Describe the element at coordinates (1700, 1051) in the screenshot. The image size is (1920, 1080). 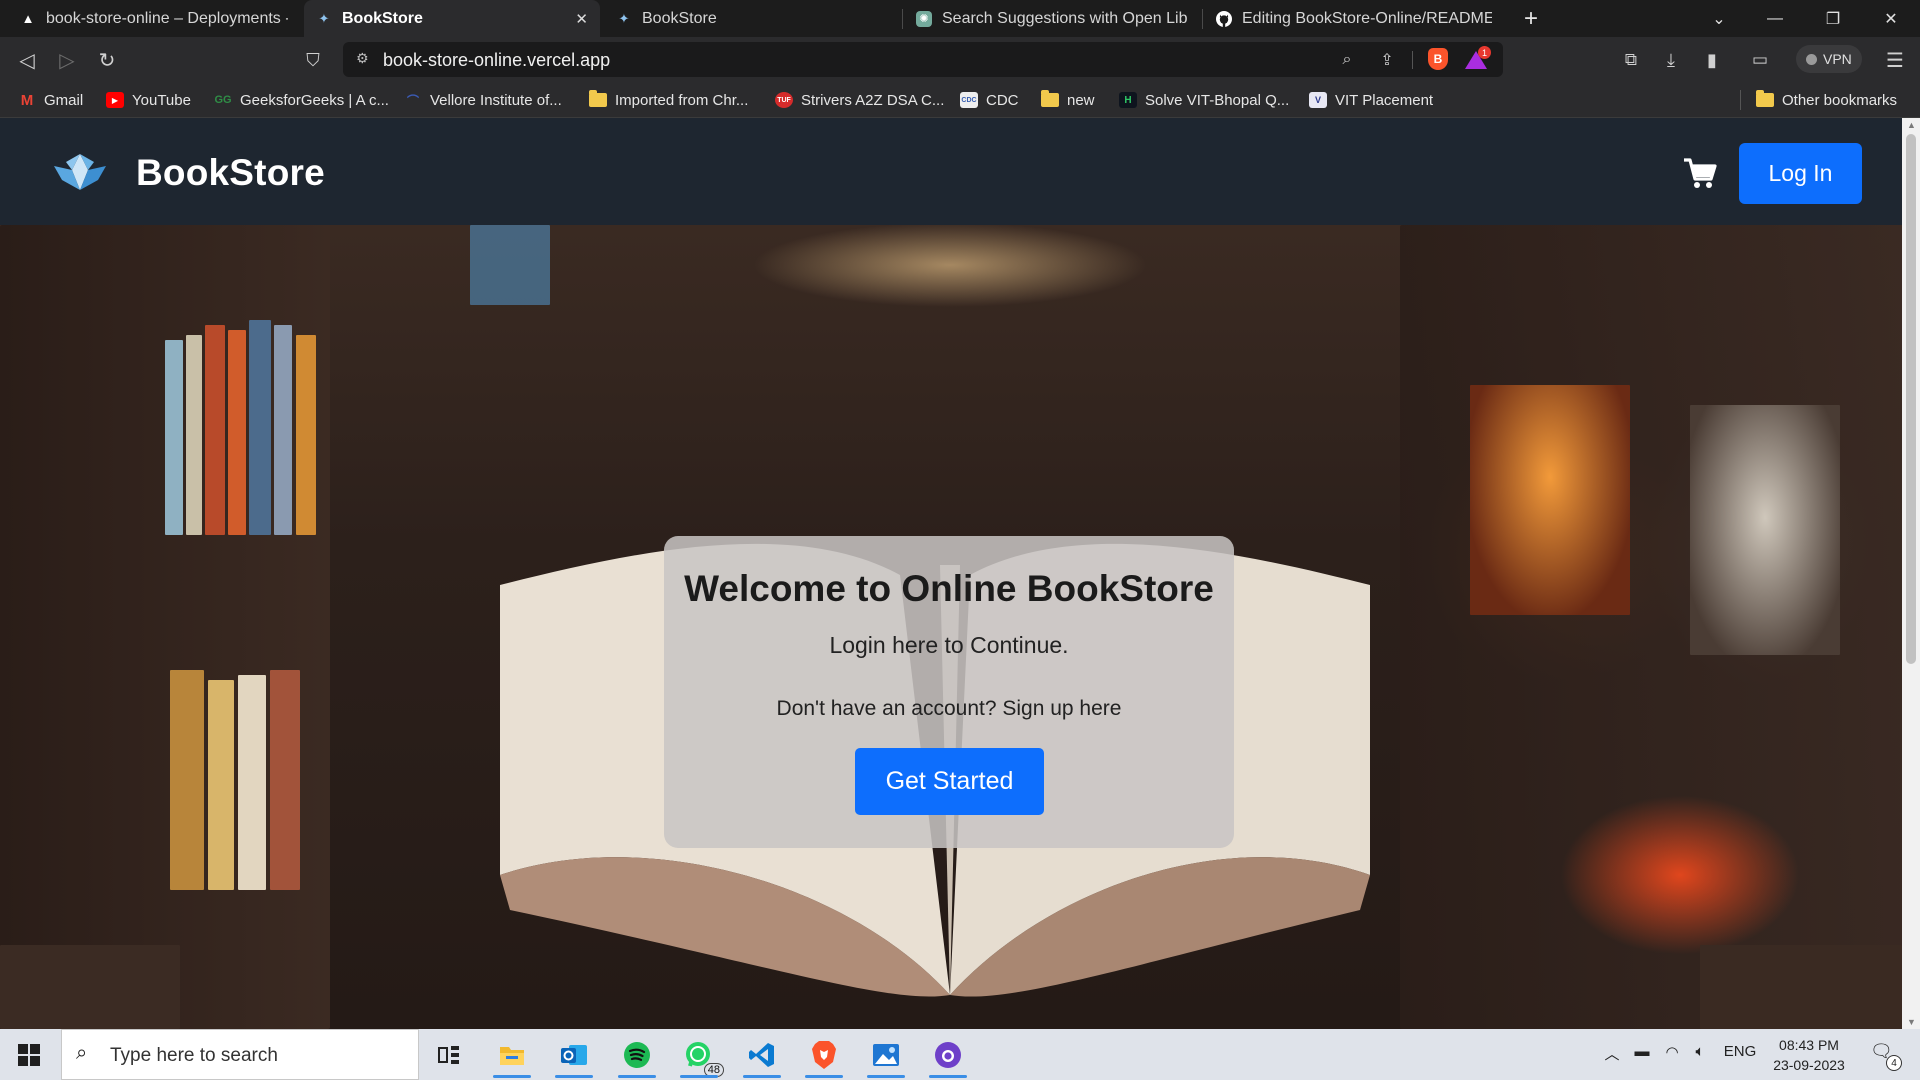
I see `volume-icon: 🔈︎` at that location.